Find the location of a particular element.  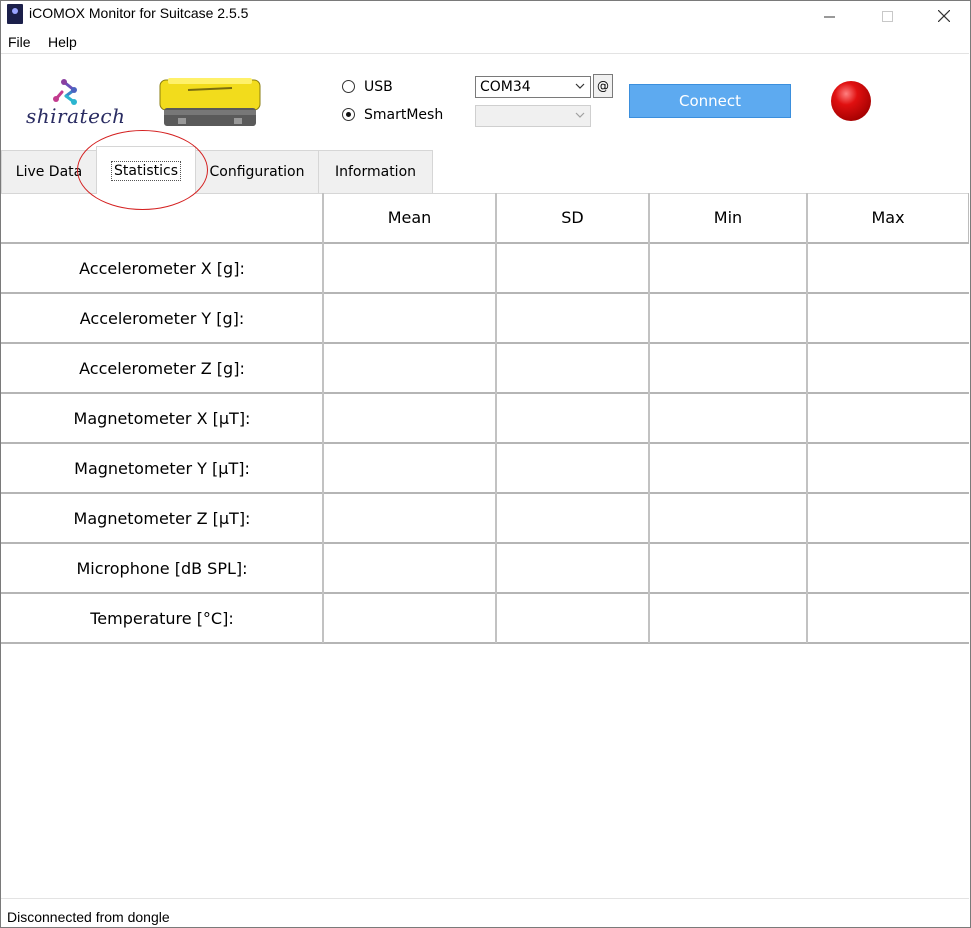

maximize-icon is located at coordinates (887, 16).